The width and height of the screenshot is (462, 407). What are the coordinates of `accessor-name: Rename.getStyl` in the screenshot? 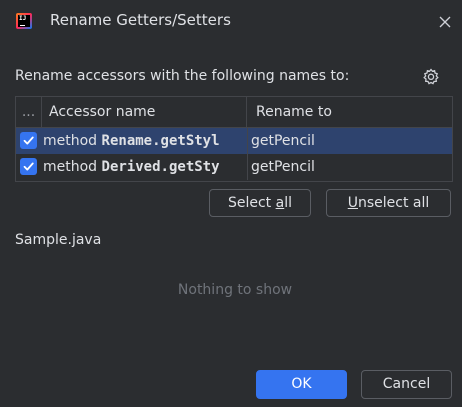 It's located at (160, 141).